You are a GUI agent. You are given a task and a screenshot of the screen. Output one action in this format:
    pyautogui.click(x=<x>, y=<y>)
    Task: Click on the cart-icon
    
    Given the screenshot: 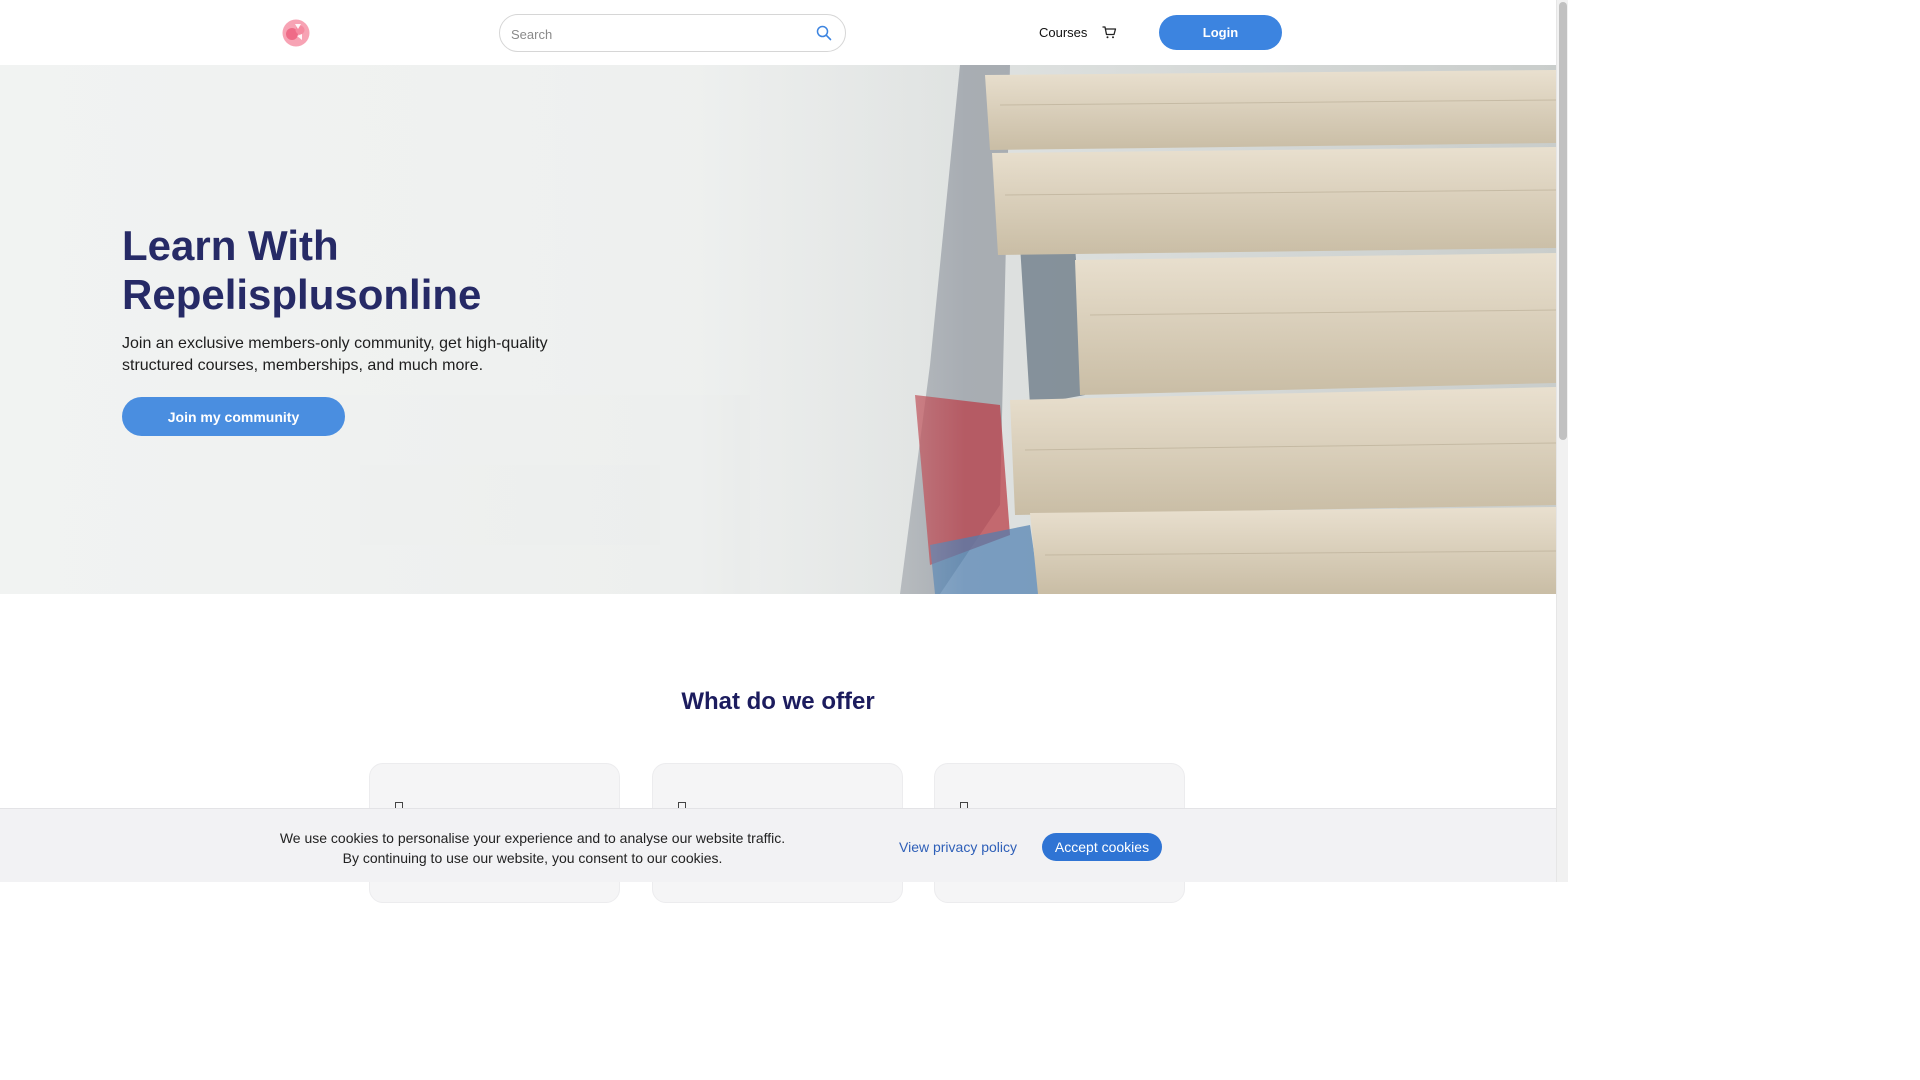 What is the action you would take?
    pyautogui.click(x=1109, y=32)
    